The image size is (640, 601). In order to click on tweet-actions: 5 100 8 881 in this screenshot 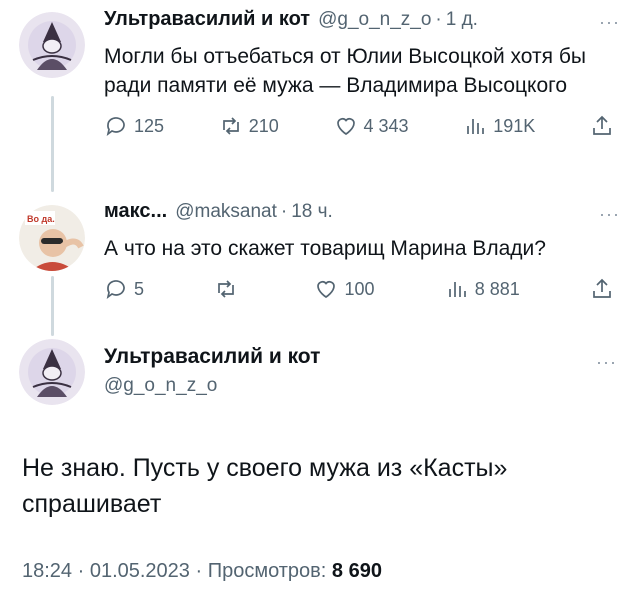, I will do `click(359, 289)`.